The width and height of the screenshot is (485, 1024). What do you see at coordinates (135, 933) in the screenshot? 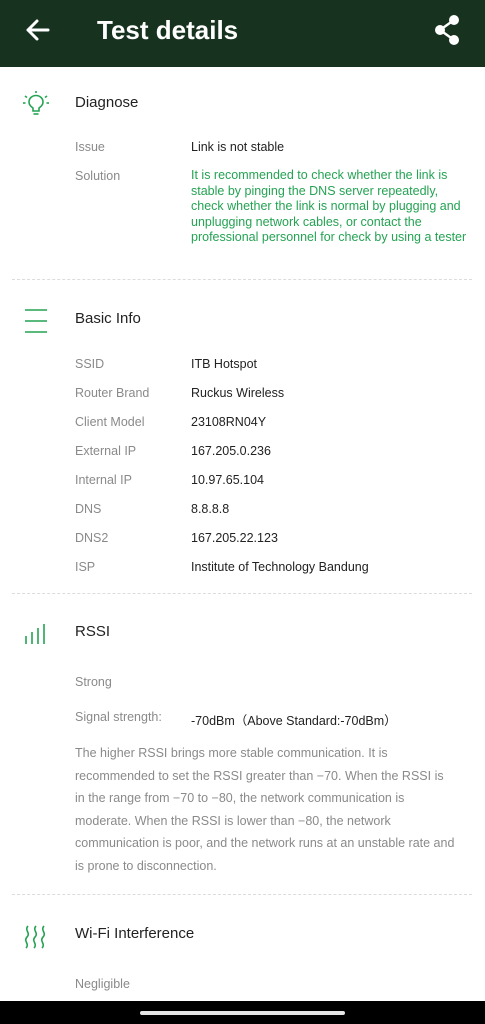
I see `wifi-interference-title: Wi-Fi Interference` at bounding box center [135, 933].